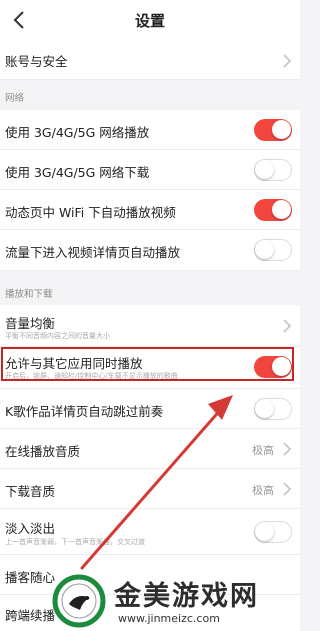  I want to click on back-chevron-icon, so click(18, 20).